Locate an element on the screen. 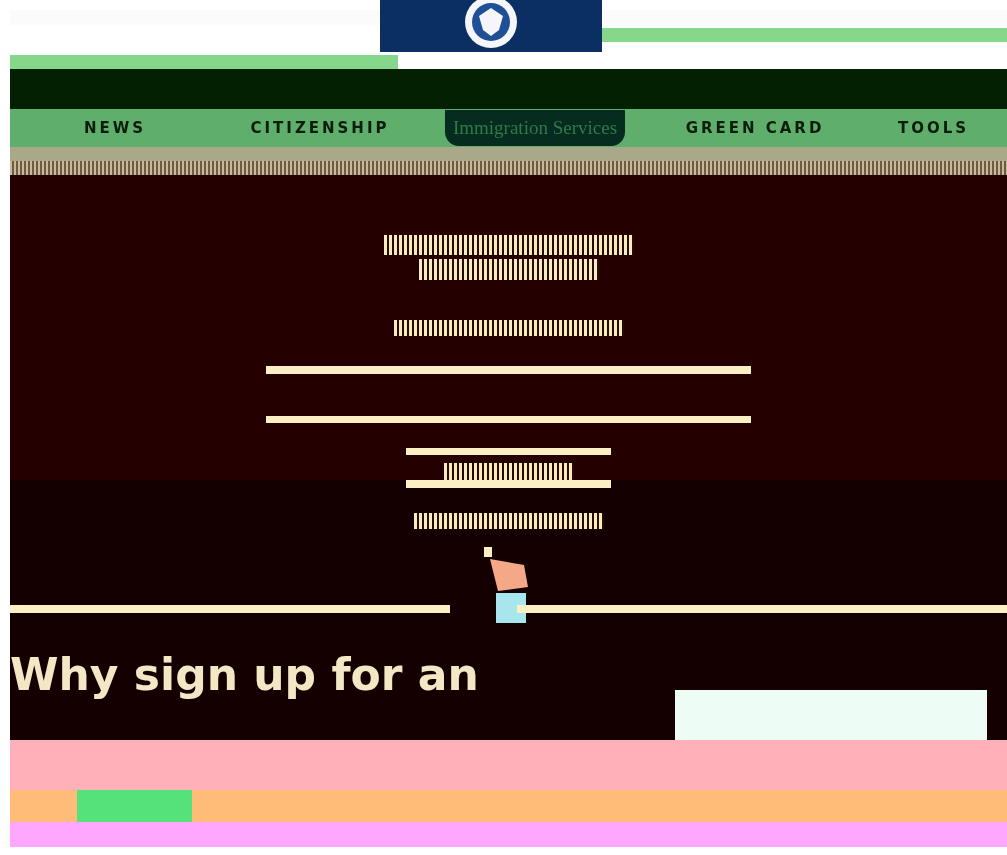  section-heading: Why sign up for an is located at coordinates (244, 675).